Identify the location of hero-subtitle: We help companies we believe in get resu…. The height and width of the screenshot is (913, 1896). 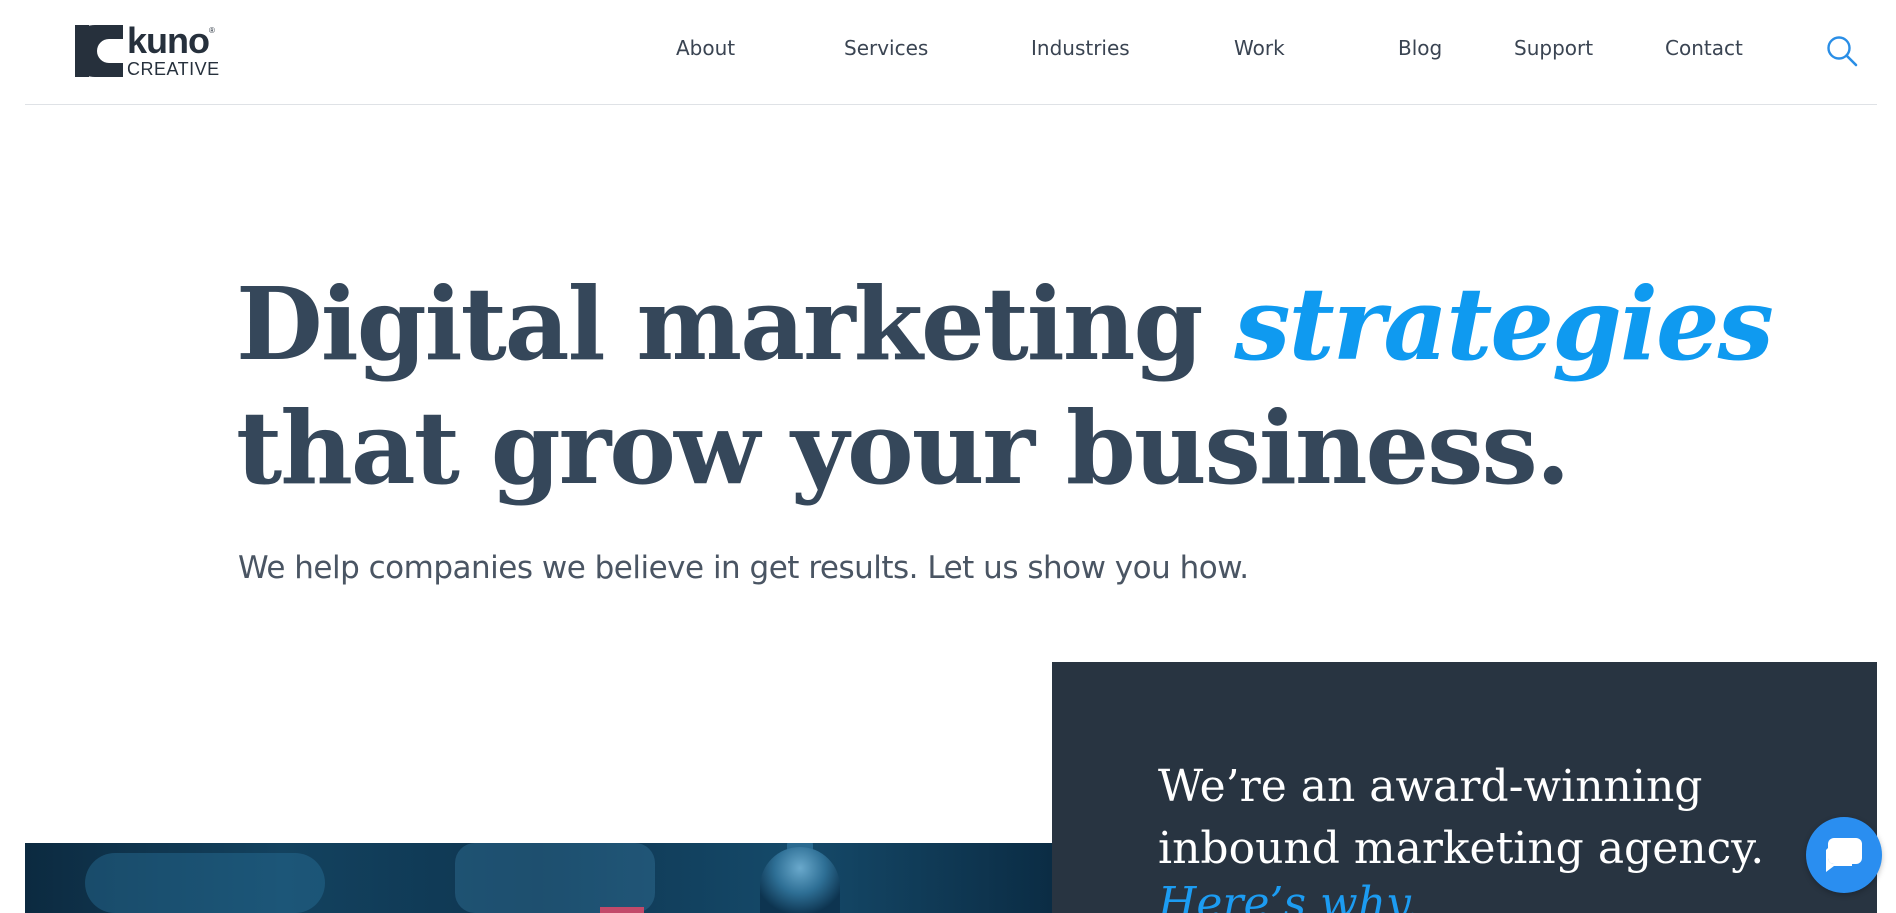
(743, 568).